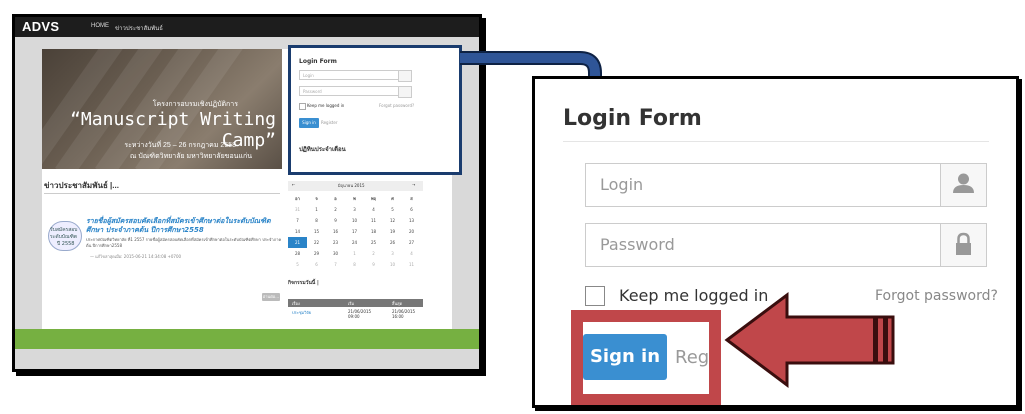 The height and width of the screenshot is (414, 1025). What do you see at coordinates (301, 312) in the screenshot?
I see `activity-topic: ประชุมวิจัย` at bounding box center [301, 312].